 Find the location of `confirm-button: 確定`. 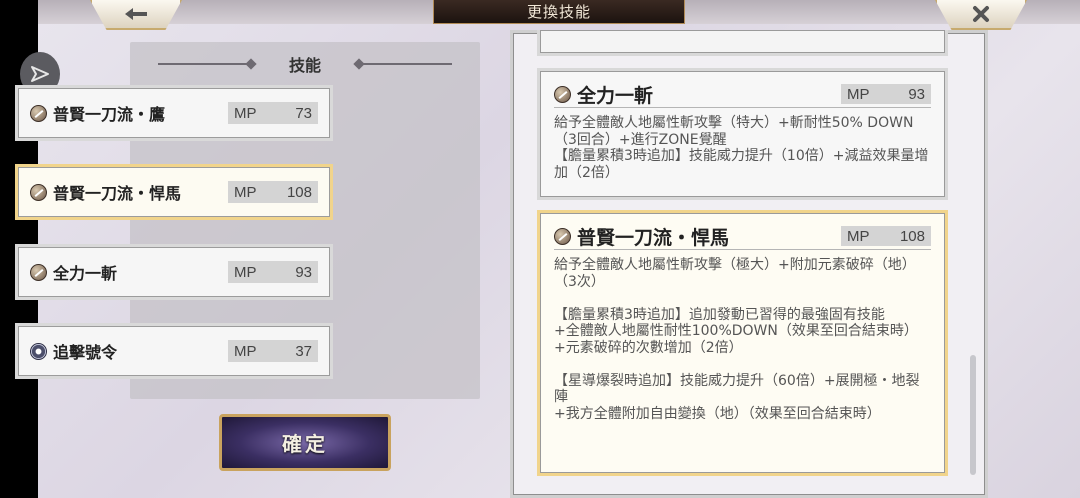

confirm-button: 確定 is located at coordinates (305, 442).